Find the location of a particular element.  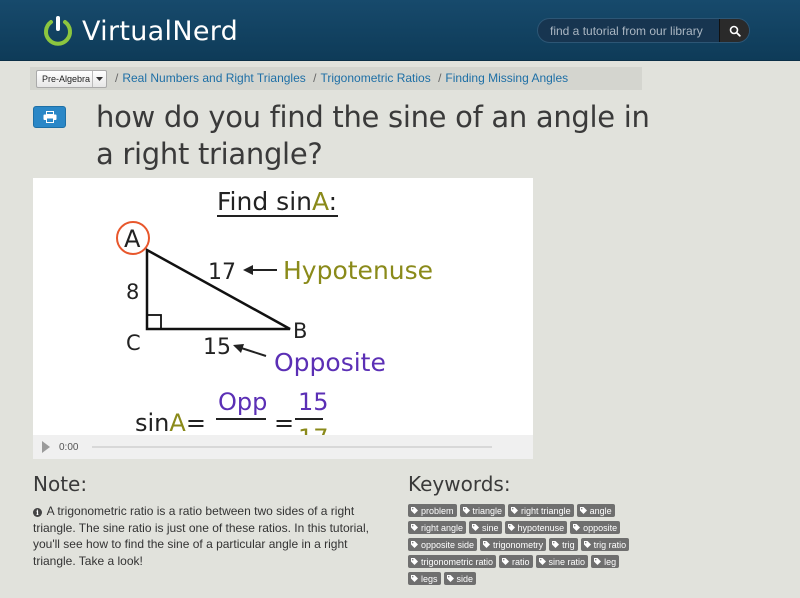

vertex-a-label: A is located at coordinates (132, 239).